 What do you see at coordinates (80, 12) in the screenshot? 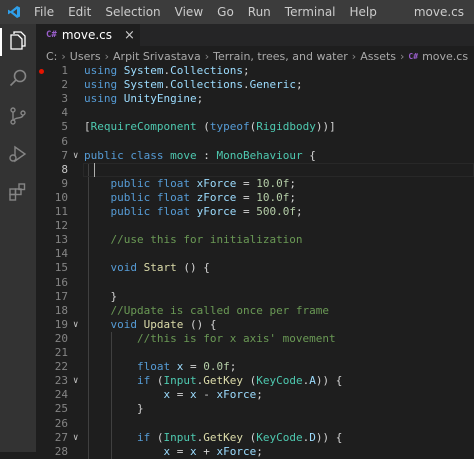
I see `menu-edit: Edit` at bounding box center [80, 12].